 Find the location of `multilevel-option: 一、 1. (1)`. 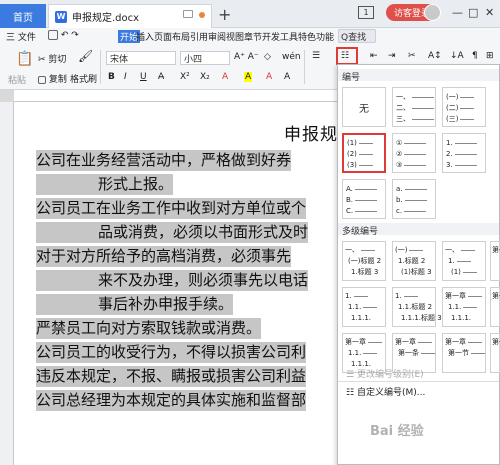

multilevel-option: 一、 1. (1) is located at coordinates (464, 261).